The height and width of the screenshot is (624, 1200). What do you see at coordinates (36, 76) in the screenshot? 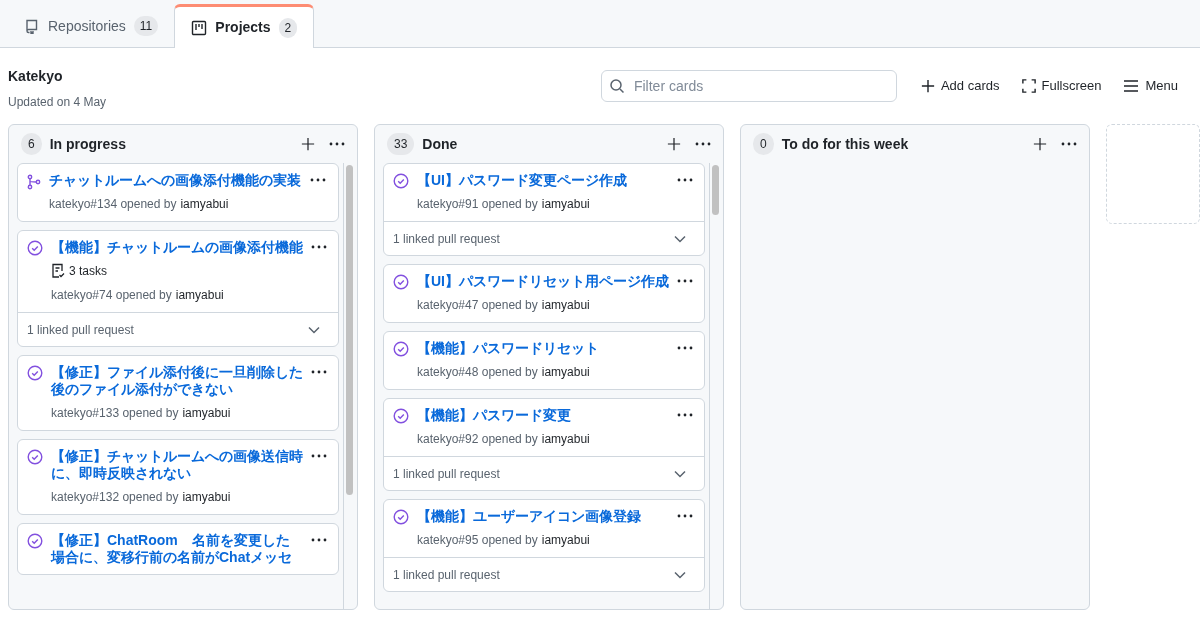
I see `project-title: Katekyo` at bounding box center [36, 76].